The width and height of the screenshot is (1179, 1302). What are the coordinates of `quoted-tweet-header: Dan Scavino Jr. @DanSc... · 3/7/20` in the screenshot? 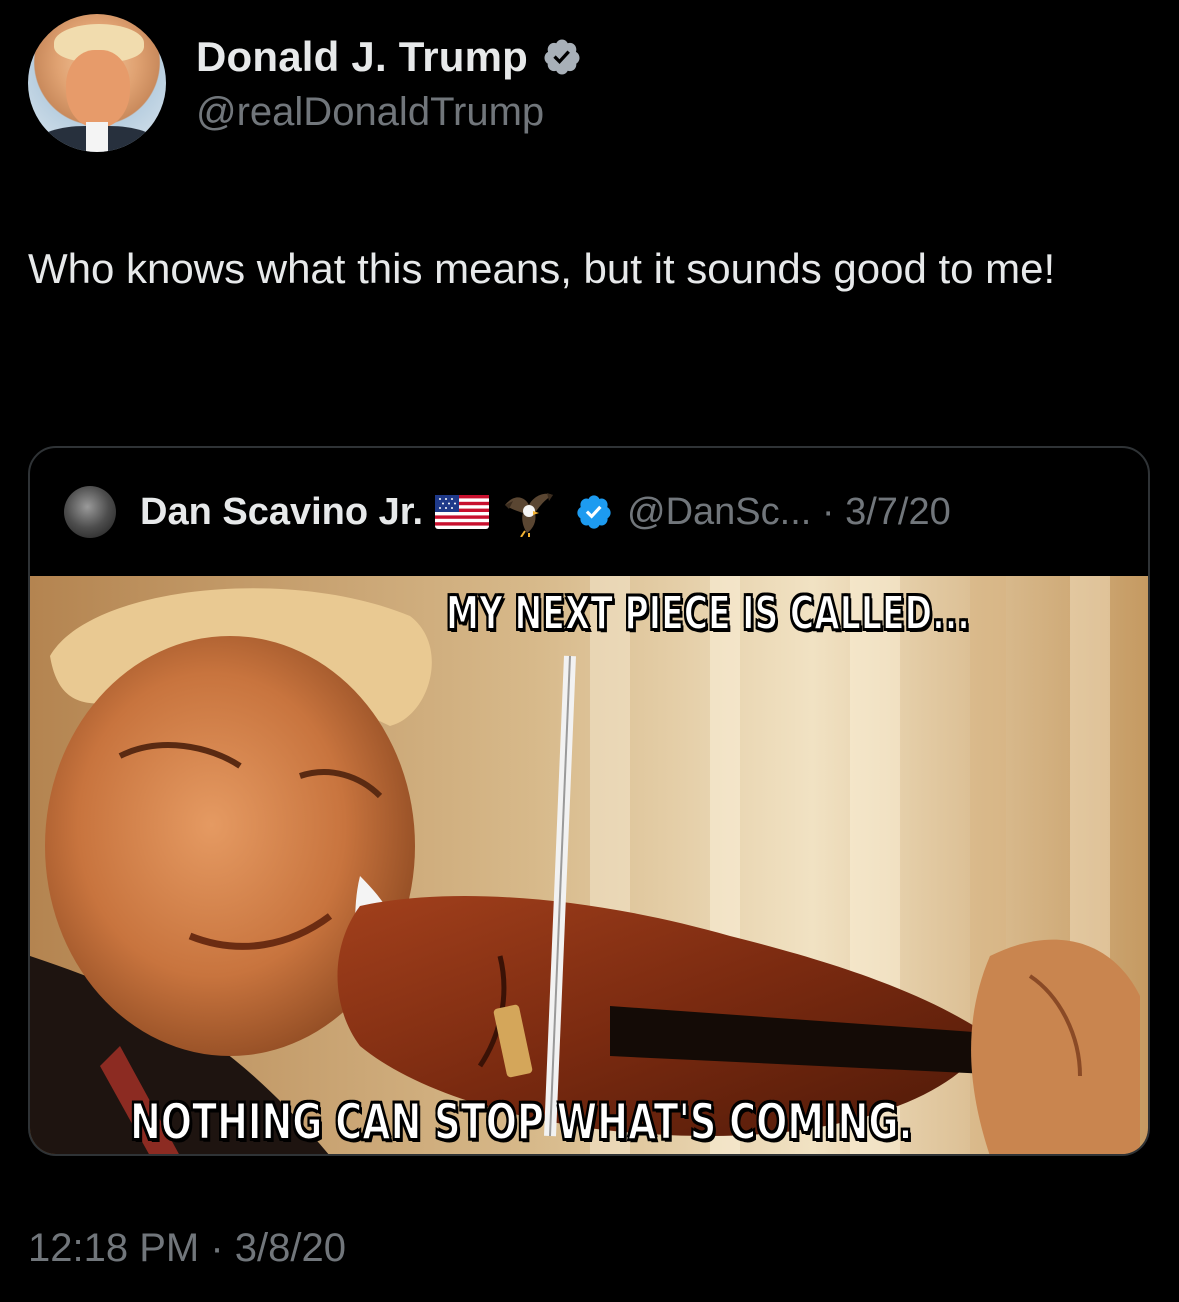 It's located at (589, 512).